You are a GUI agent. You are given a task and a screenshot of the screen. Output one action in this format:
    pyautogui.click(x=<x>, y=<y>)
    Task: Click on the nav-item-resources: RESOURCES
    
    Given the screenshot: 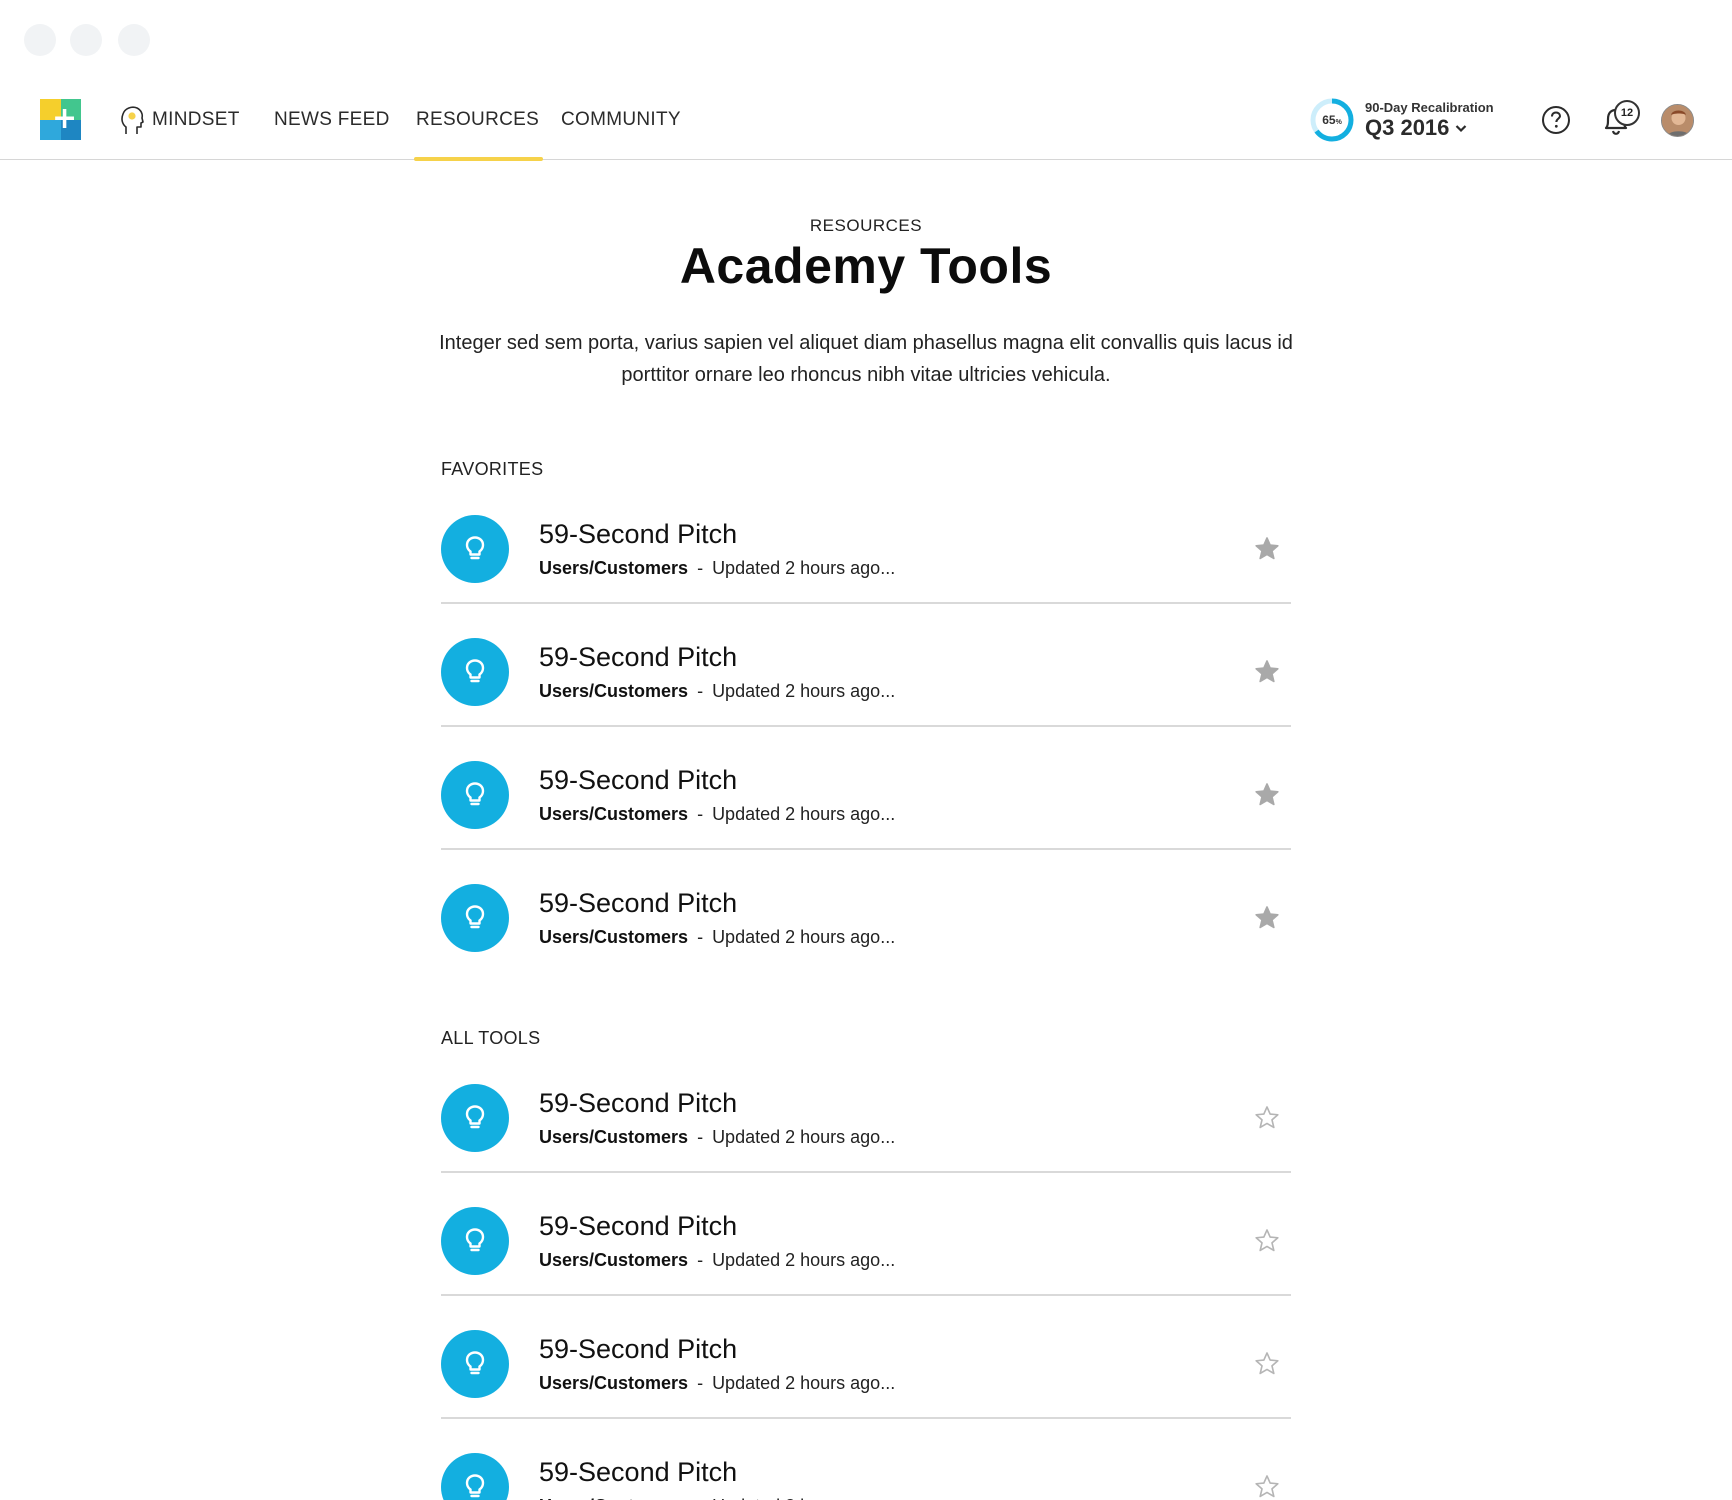 What is the action you would take?
    pyautogui.click(x=478, y=120)
    